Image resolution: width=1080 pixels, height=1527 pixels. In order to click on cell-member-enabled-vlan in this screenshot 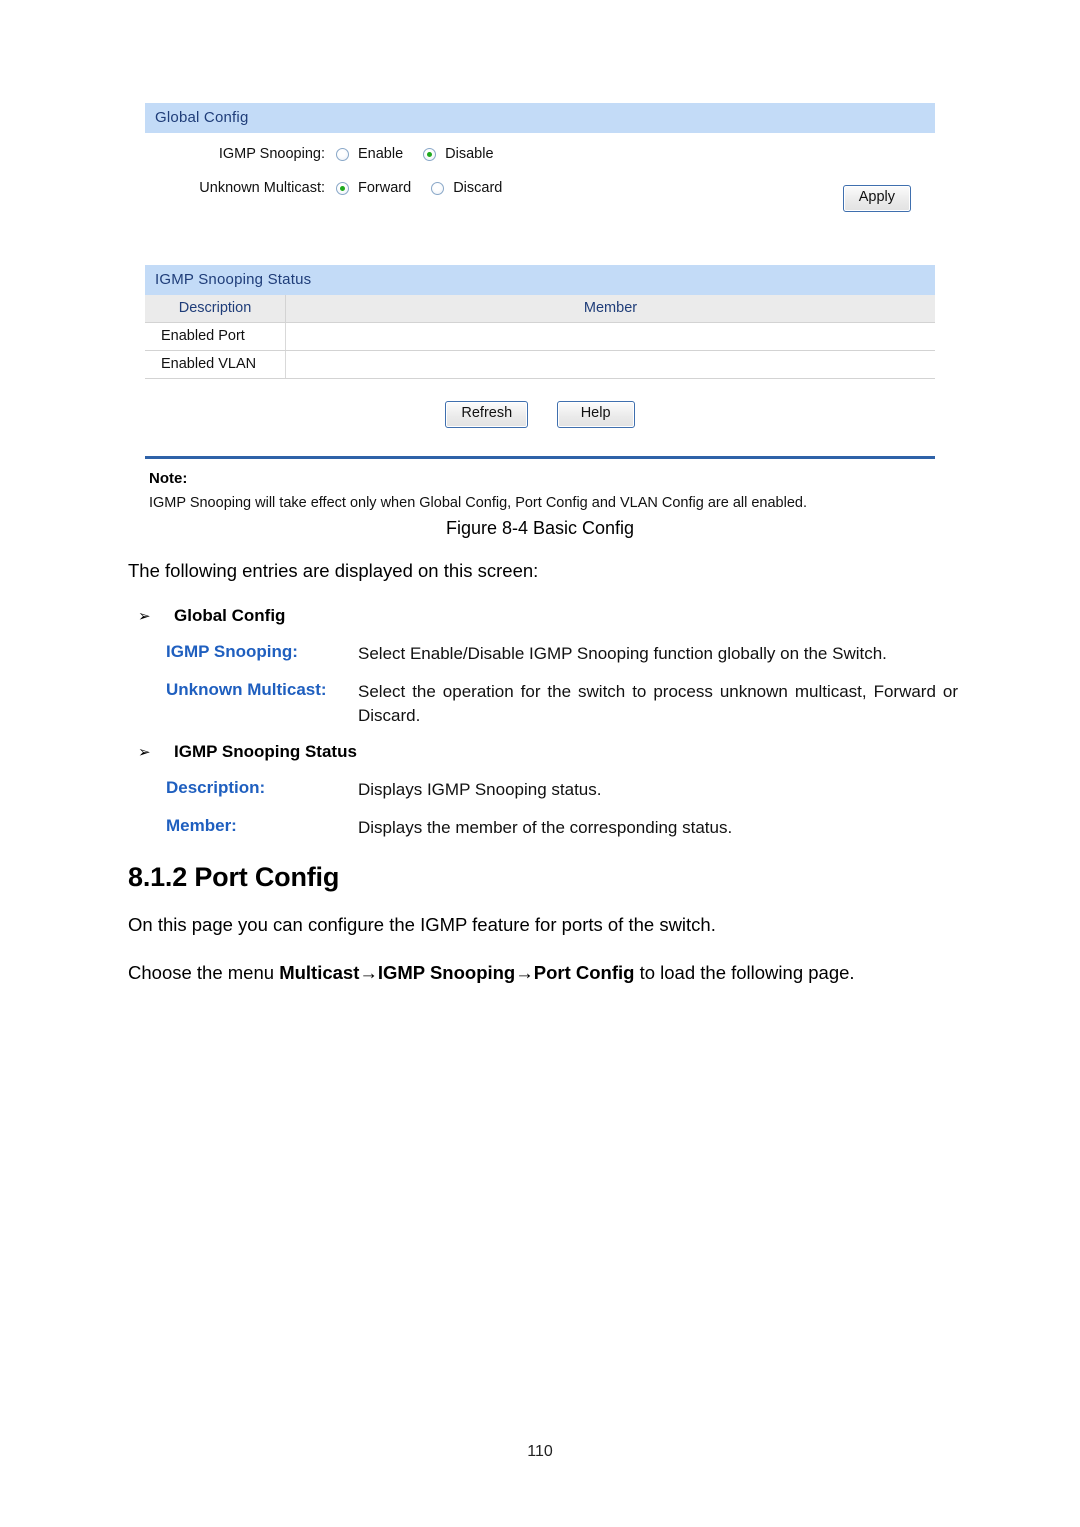, I will do `click(610, 364)`.